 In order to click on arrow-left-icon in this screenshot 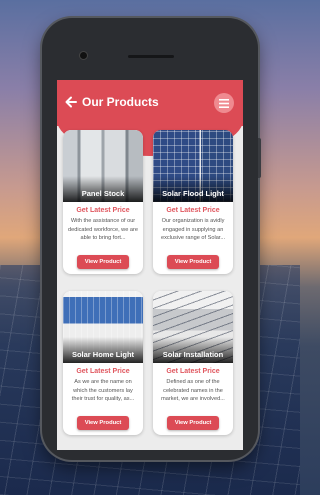, I will do `click(71, 102)`.